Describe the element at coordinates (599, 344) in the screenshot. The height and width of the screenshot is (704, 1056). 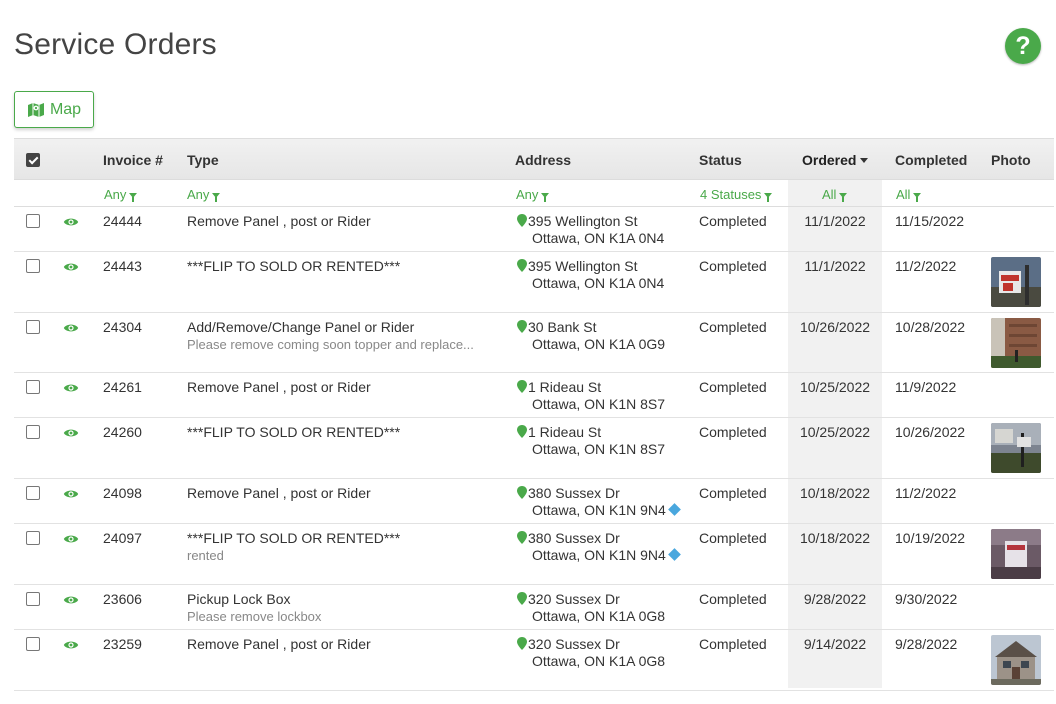
I see `address-city: Ottawa, ON K1A 0G9` at that location.